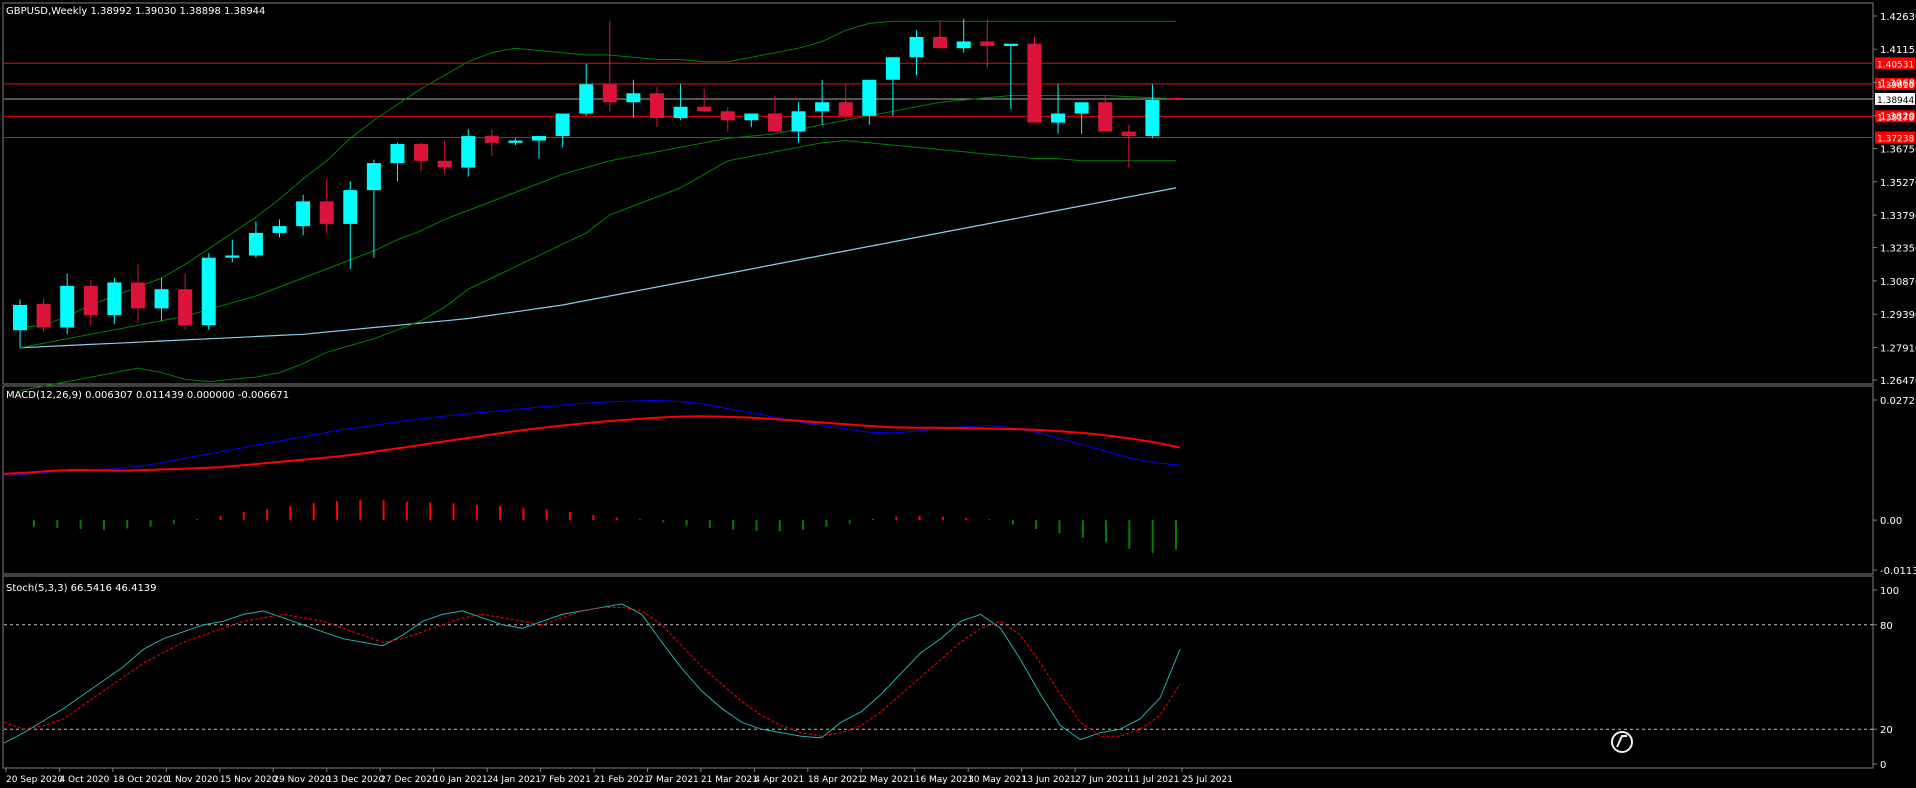 The height and width of the screenshot is (788, 1916). Describe the element at coordinates (779, 780) in the screenshot. I see `x-tick-label: 4 Apr 2021` at that location.